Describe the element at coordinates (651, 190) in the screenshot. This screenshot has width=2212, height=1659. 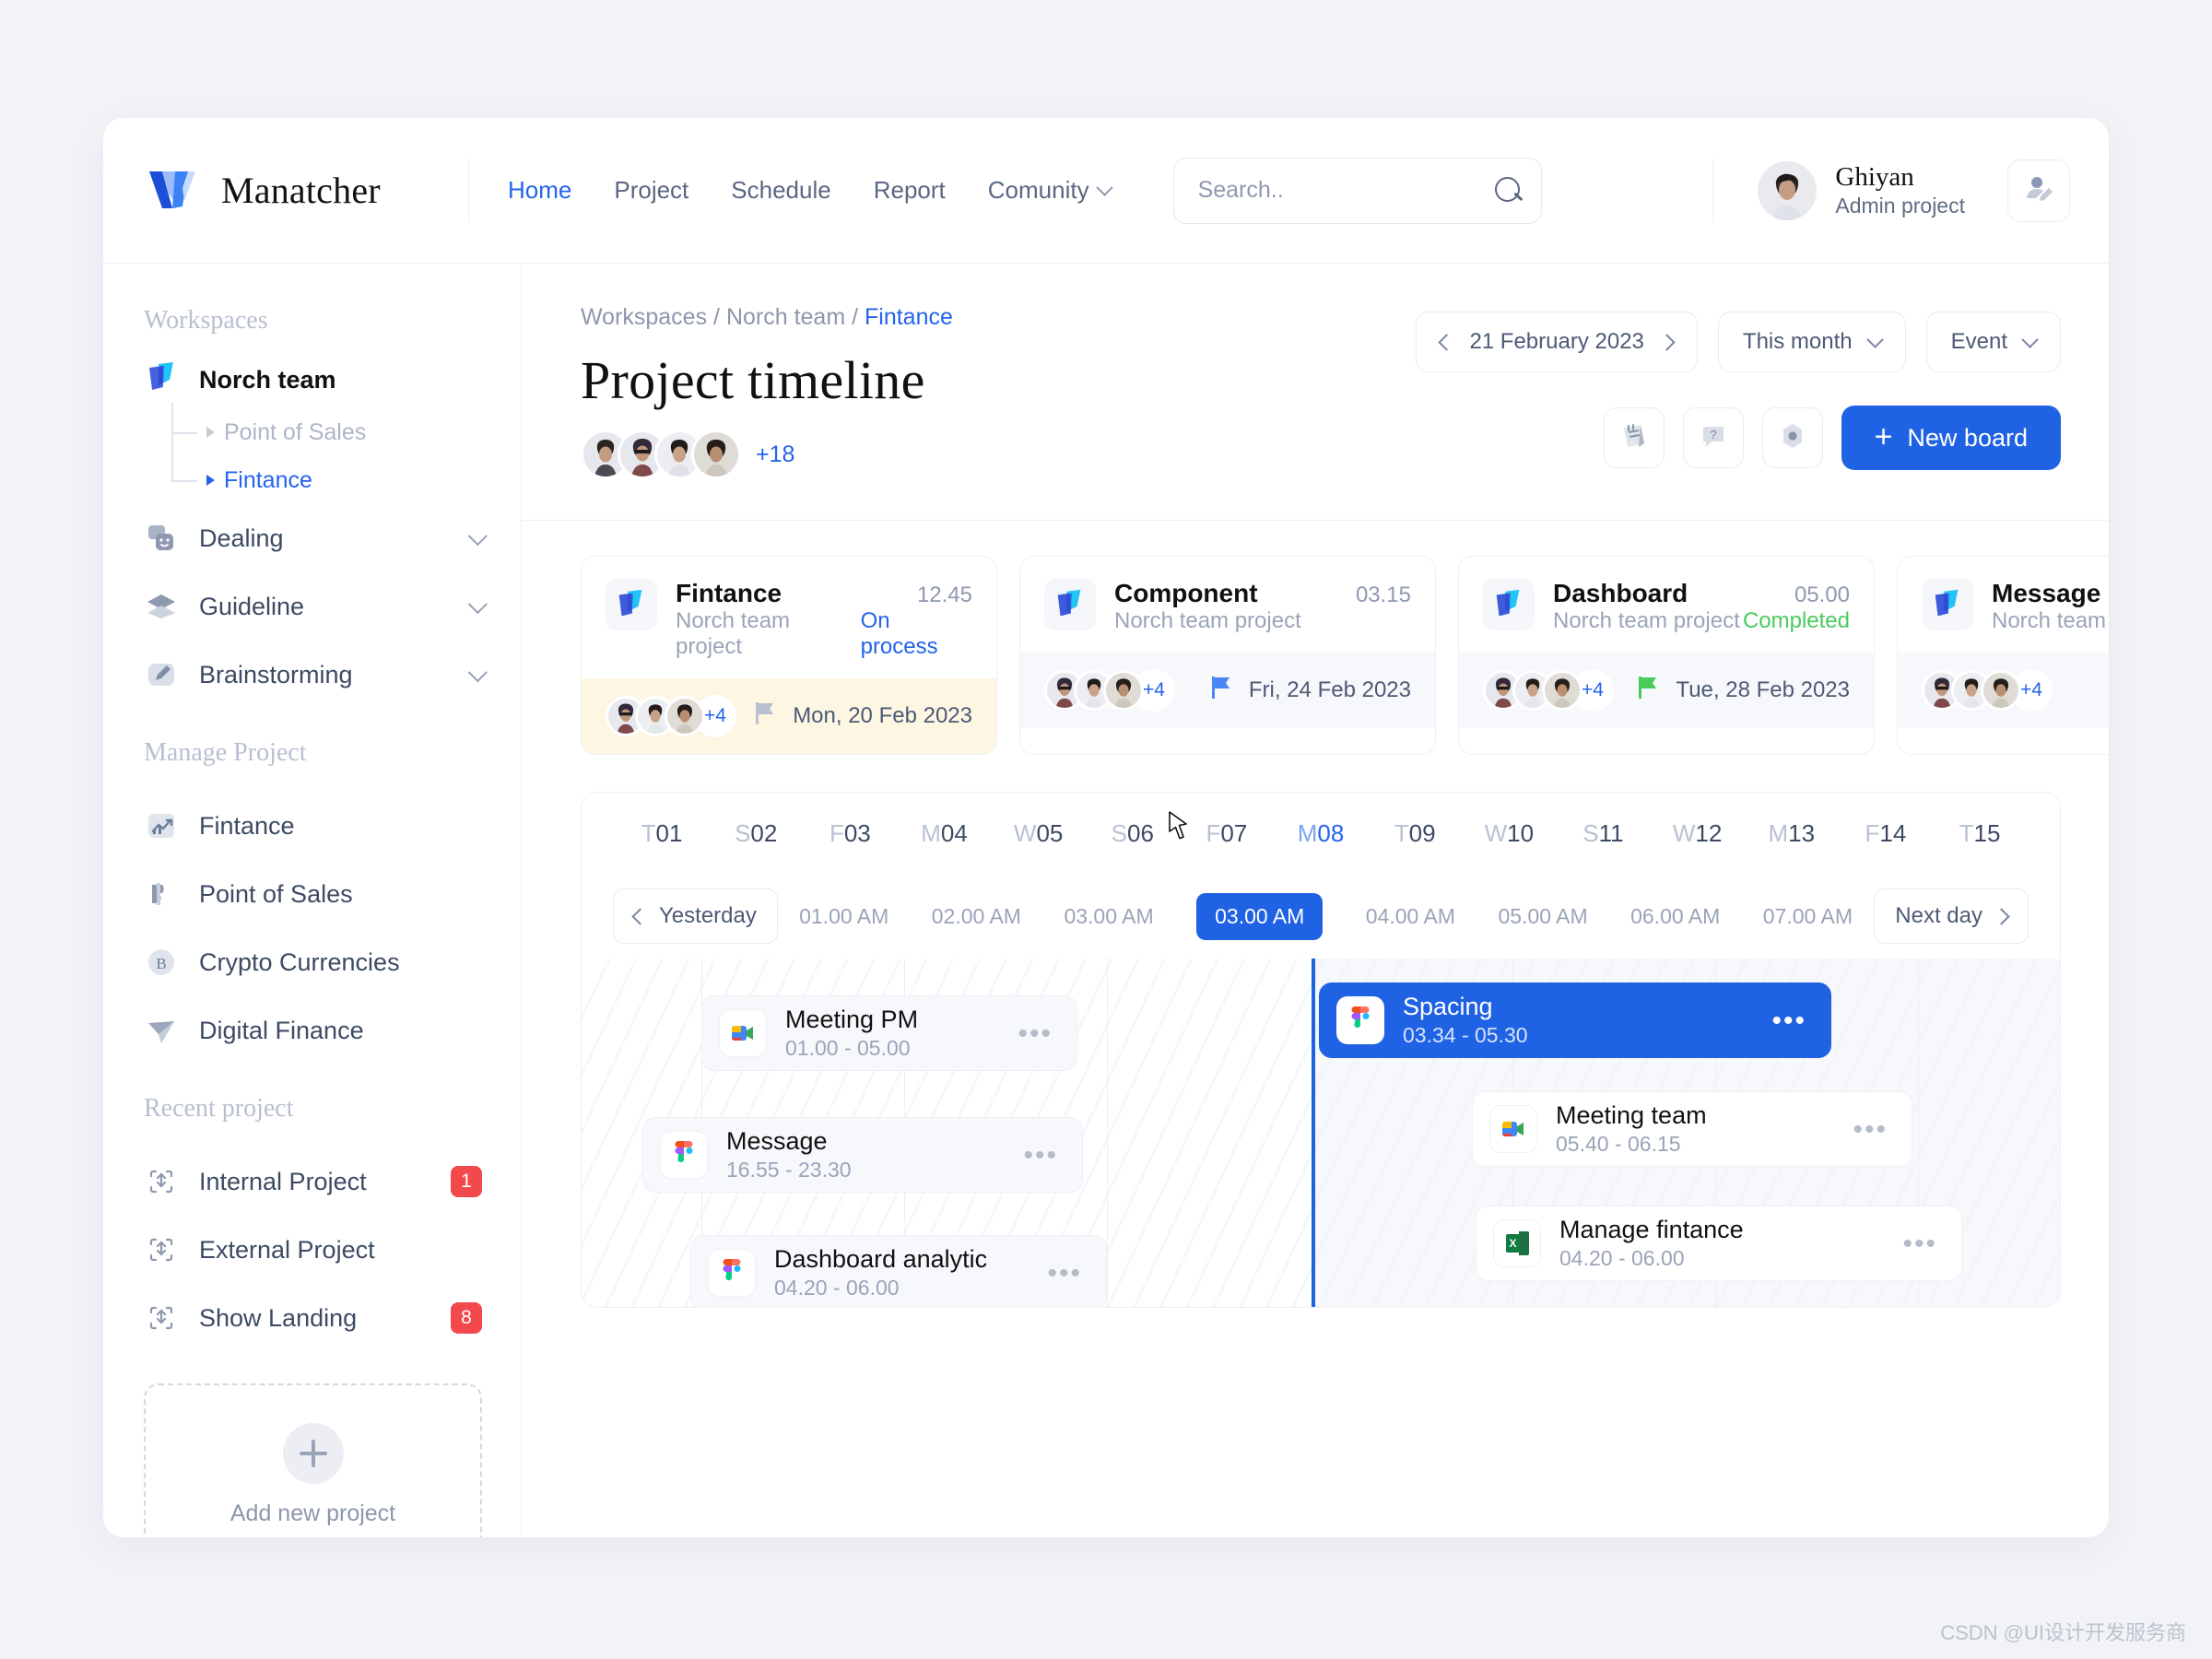
I see `nav-item-project: Project` at that location.